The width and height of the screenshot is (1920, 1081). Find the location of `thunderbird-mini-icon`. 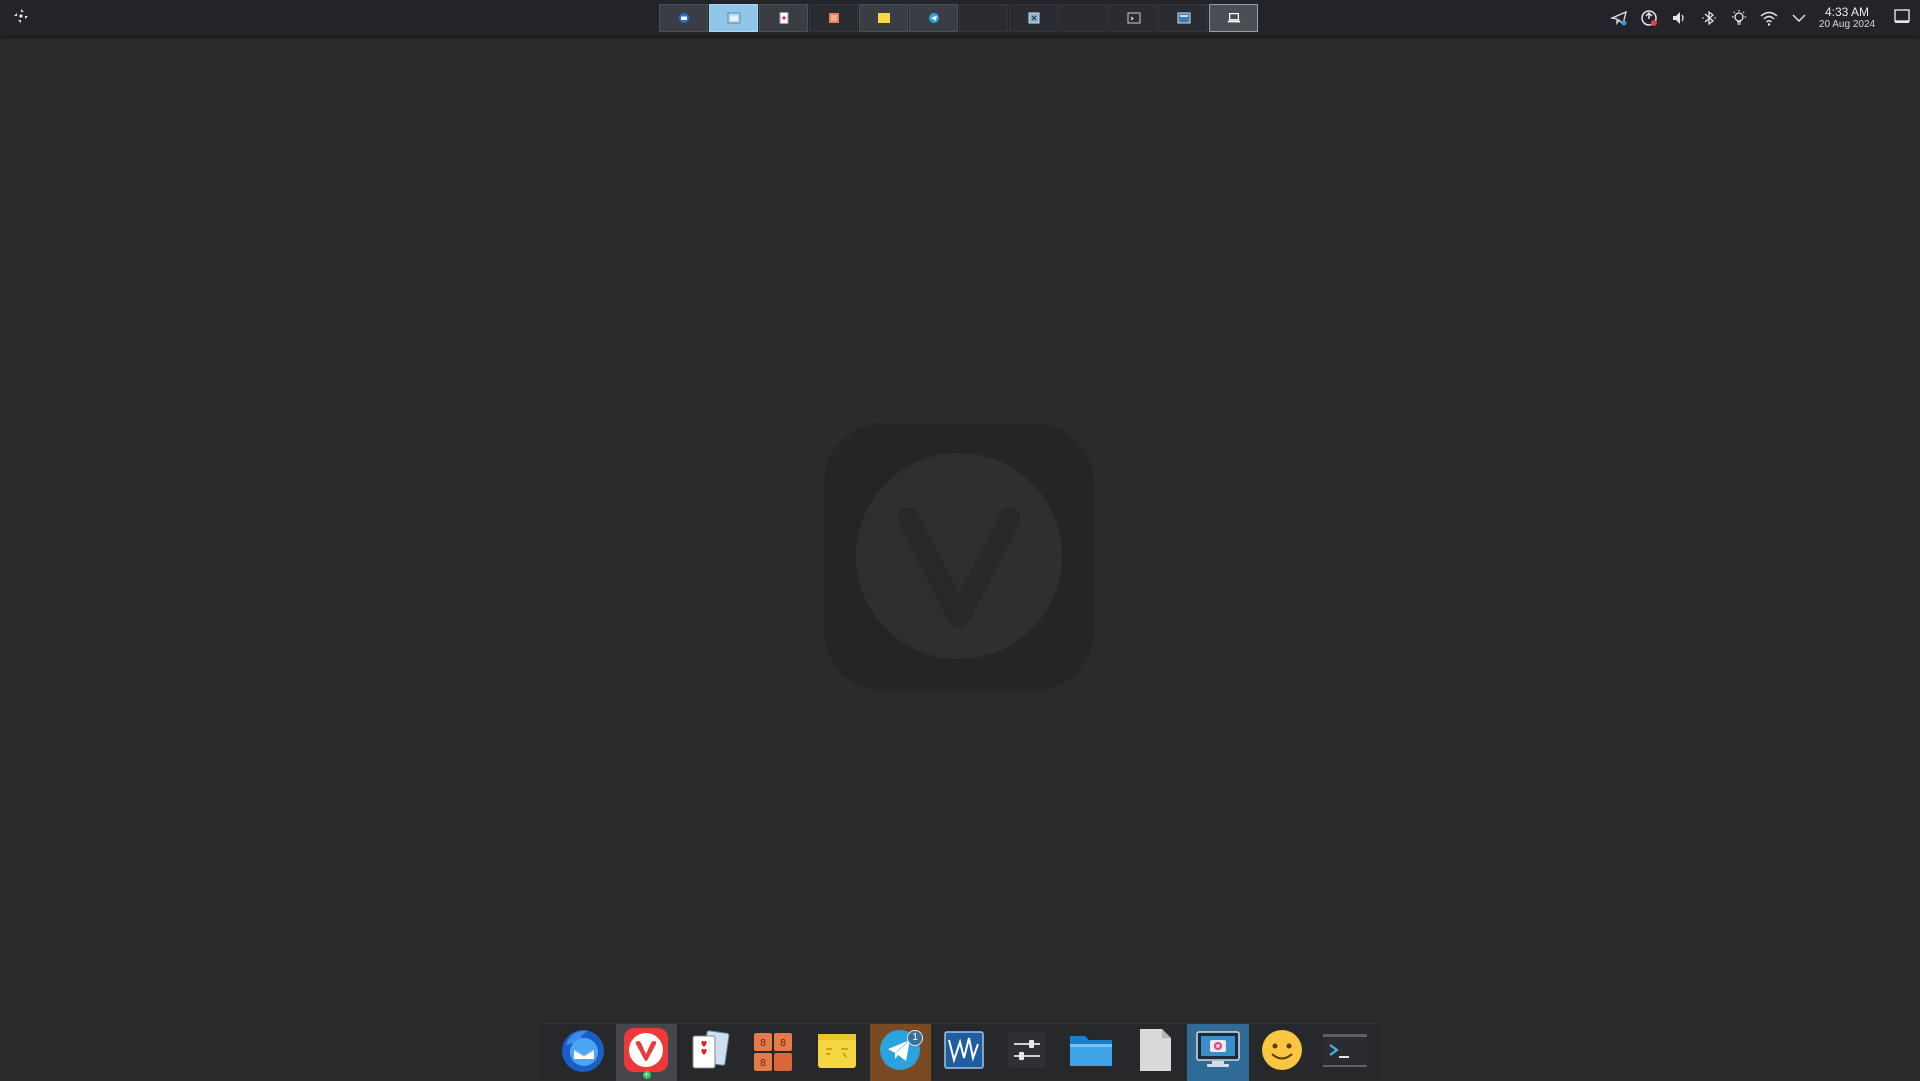

thunderbird-mini-icon is located at coordinates (684, 18).